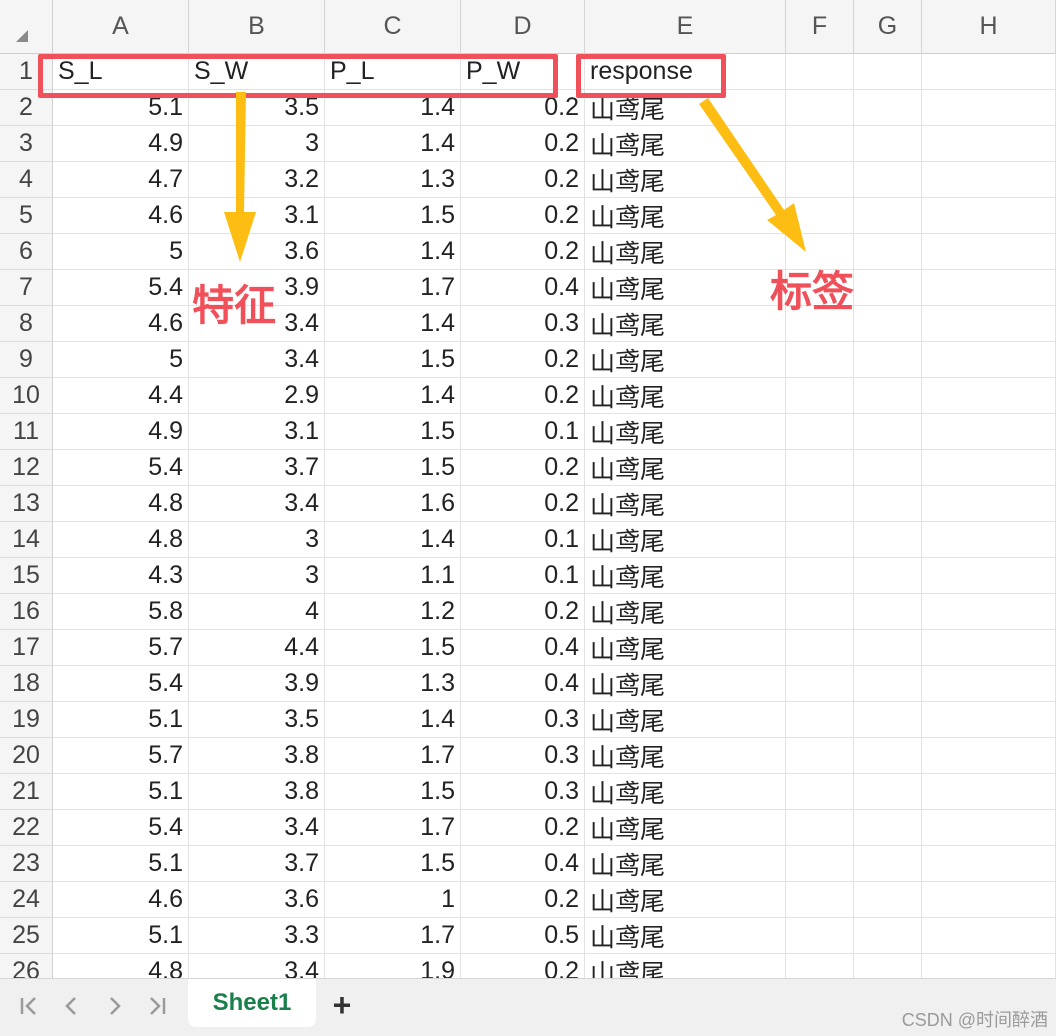 The height and width of the screenshot is (1036, 1056). What do you see at coordinates (252, 1003) in the screenshot?
I see `sheet-tab-sheet1: Sheet1` at bounding box center [252, 1003].